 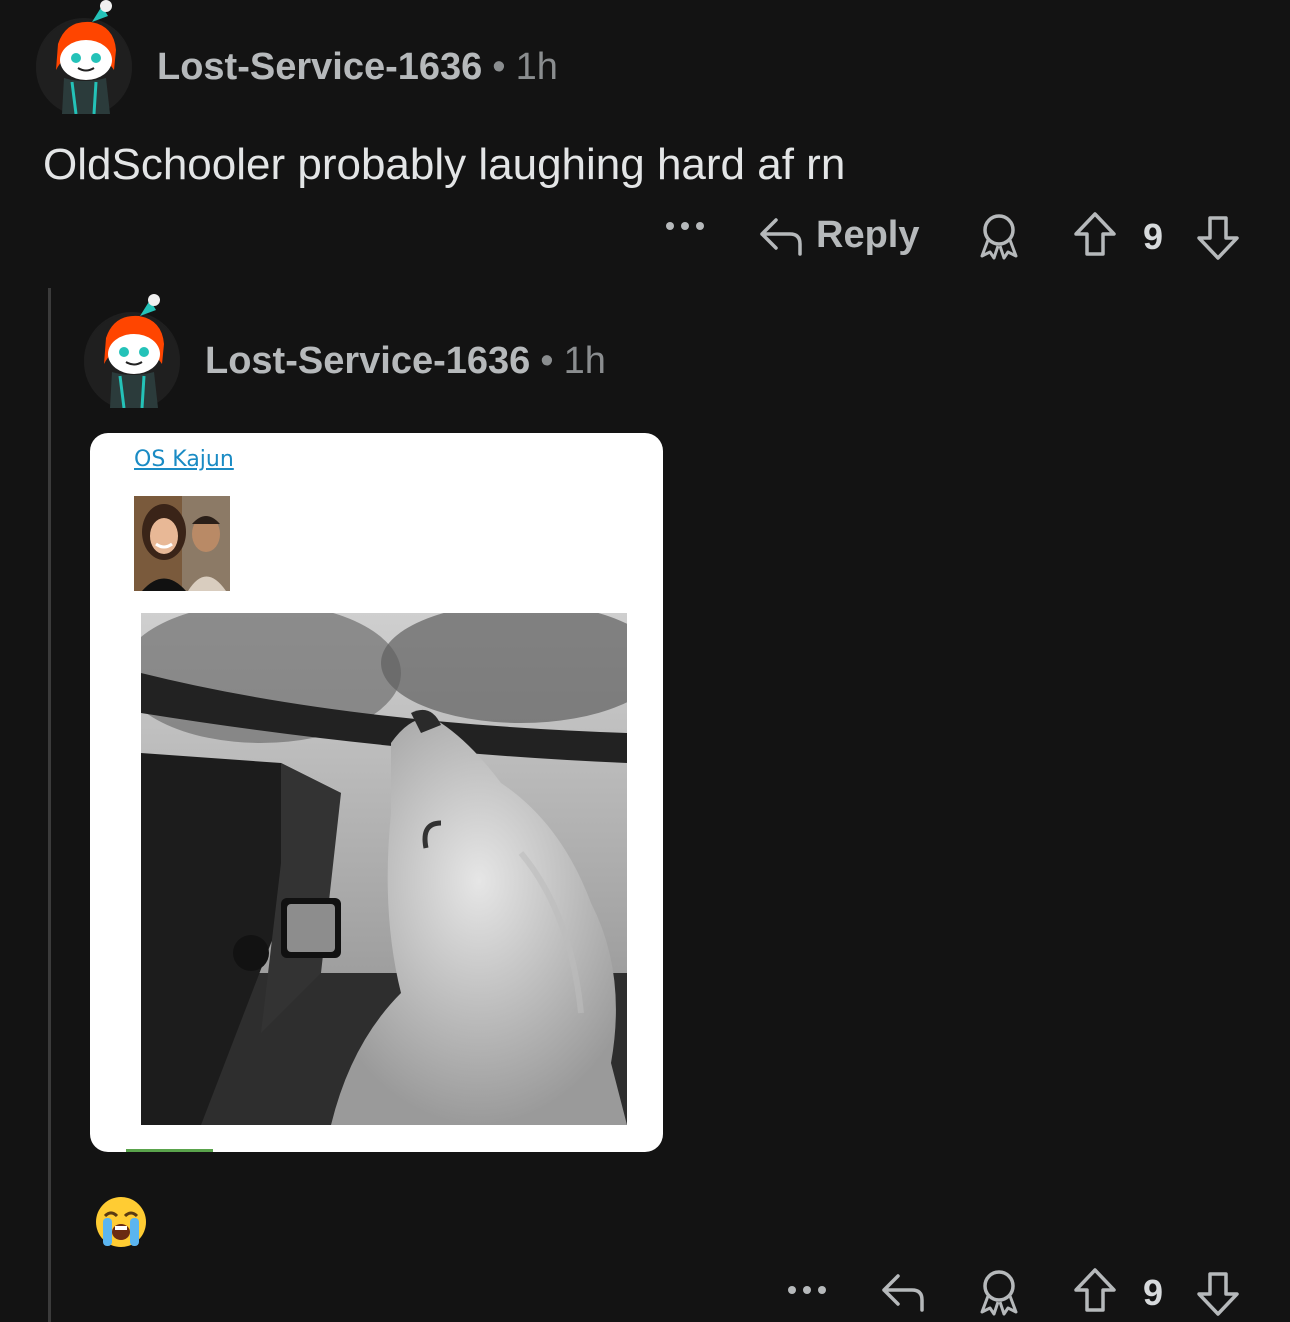 What do you see at coordinates (645, 1291) in the screenshot?
I see `reply-actions: 9` at bounding box center [645, 1291].